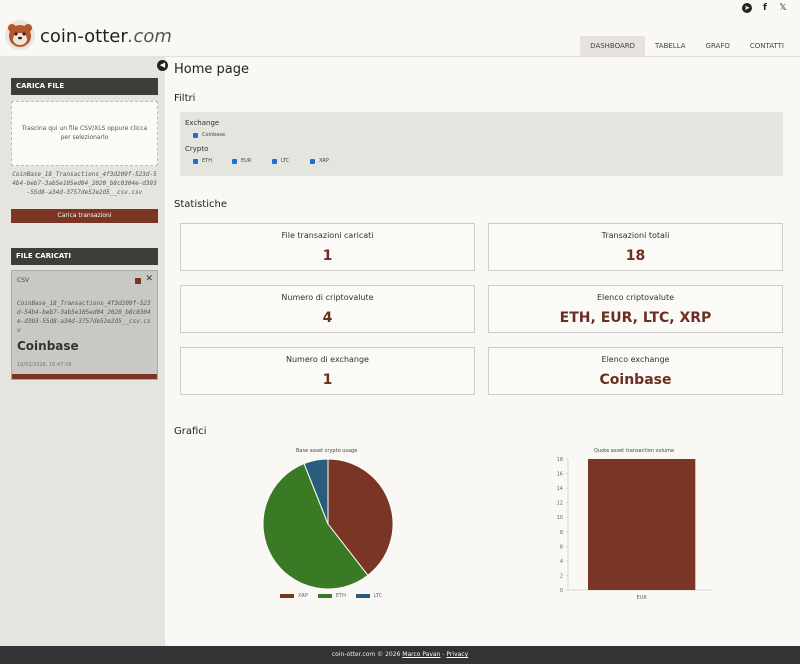 This screenshot has height=664, width=800. I want to click on legend-label: XRP, so click(303, 596).